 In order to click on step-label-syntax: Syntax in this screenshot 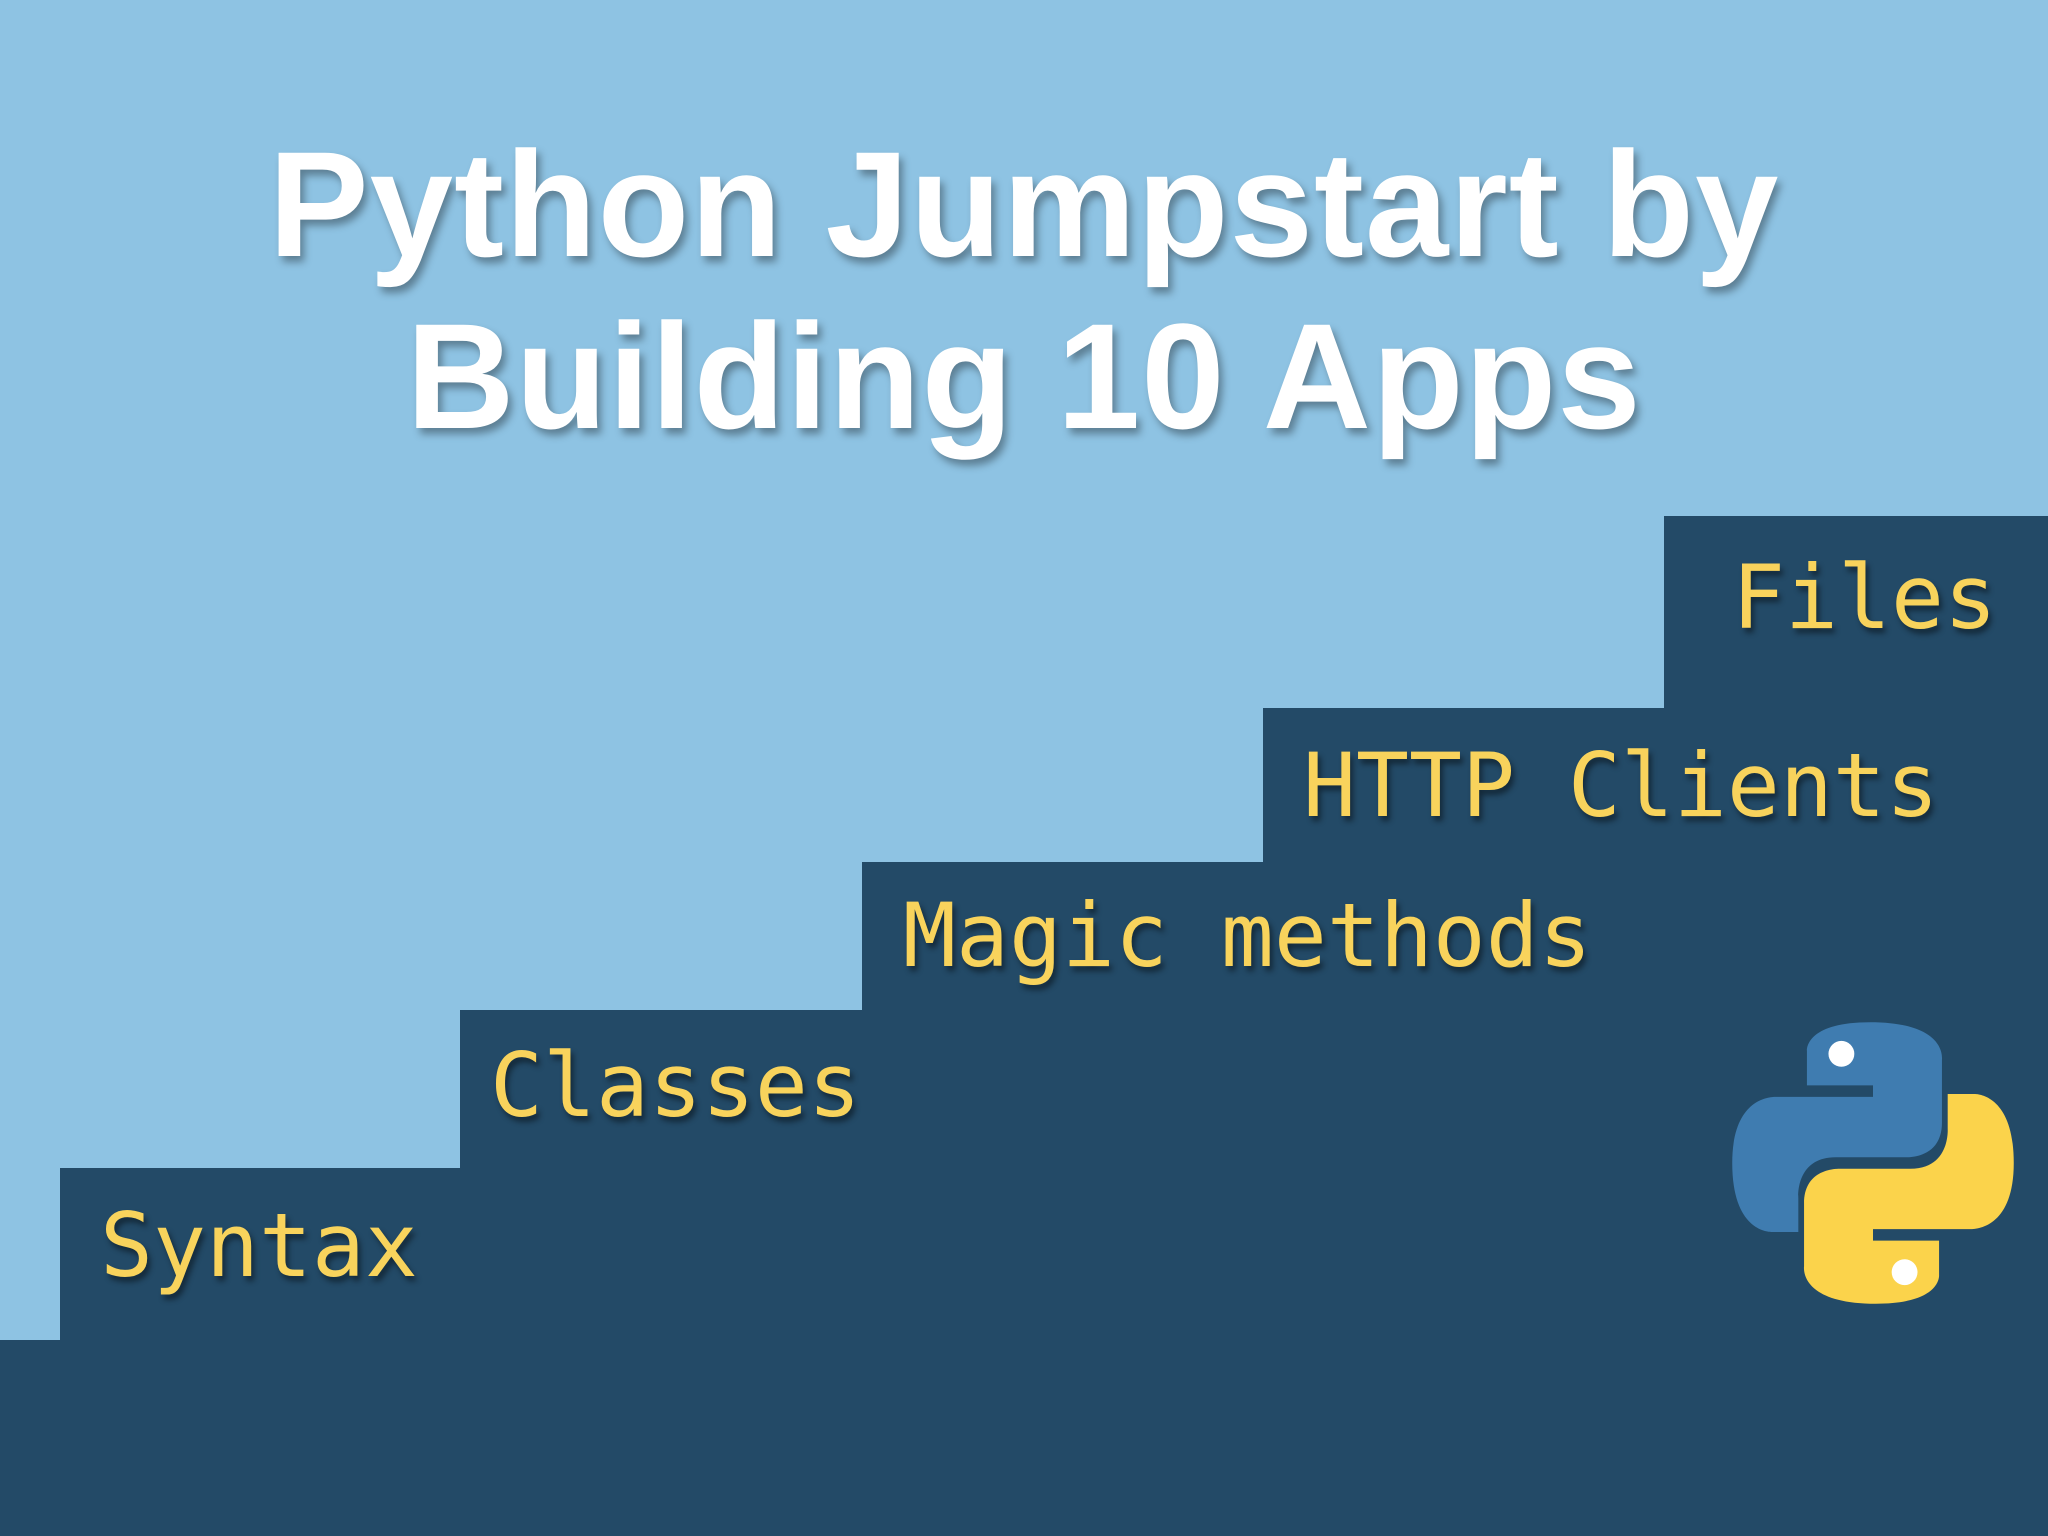, I will do `click(259, 1245)`.